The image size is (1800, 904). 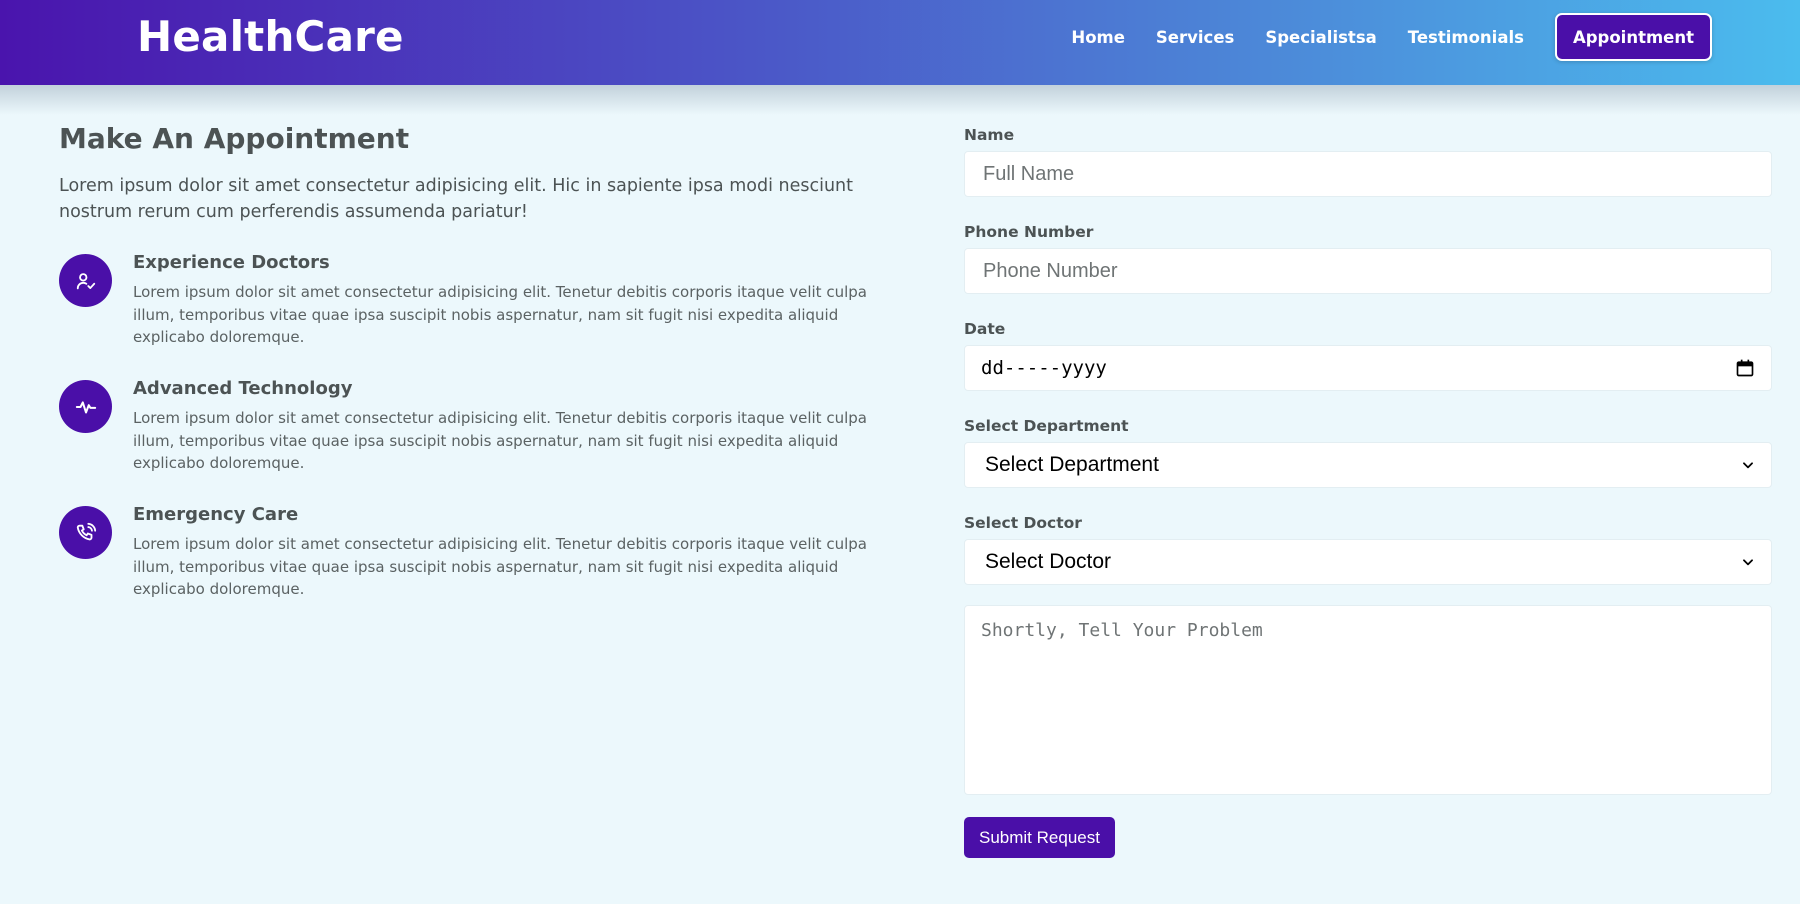 I want to click on header-shadow, so click(x=900, y=100).